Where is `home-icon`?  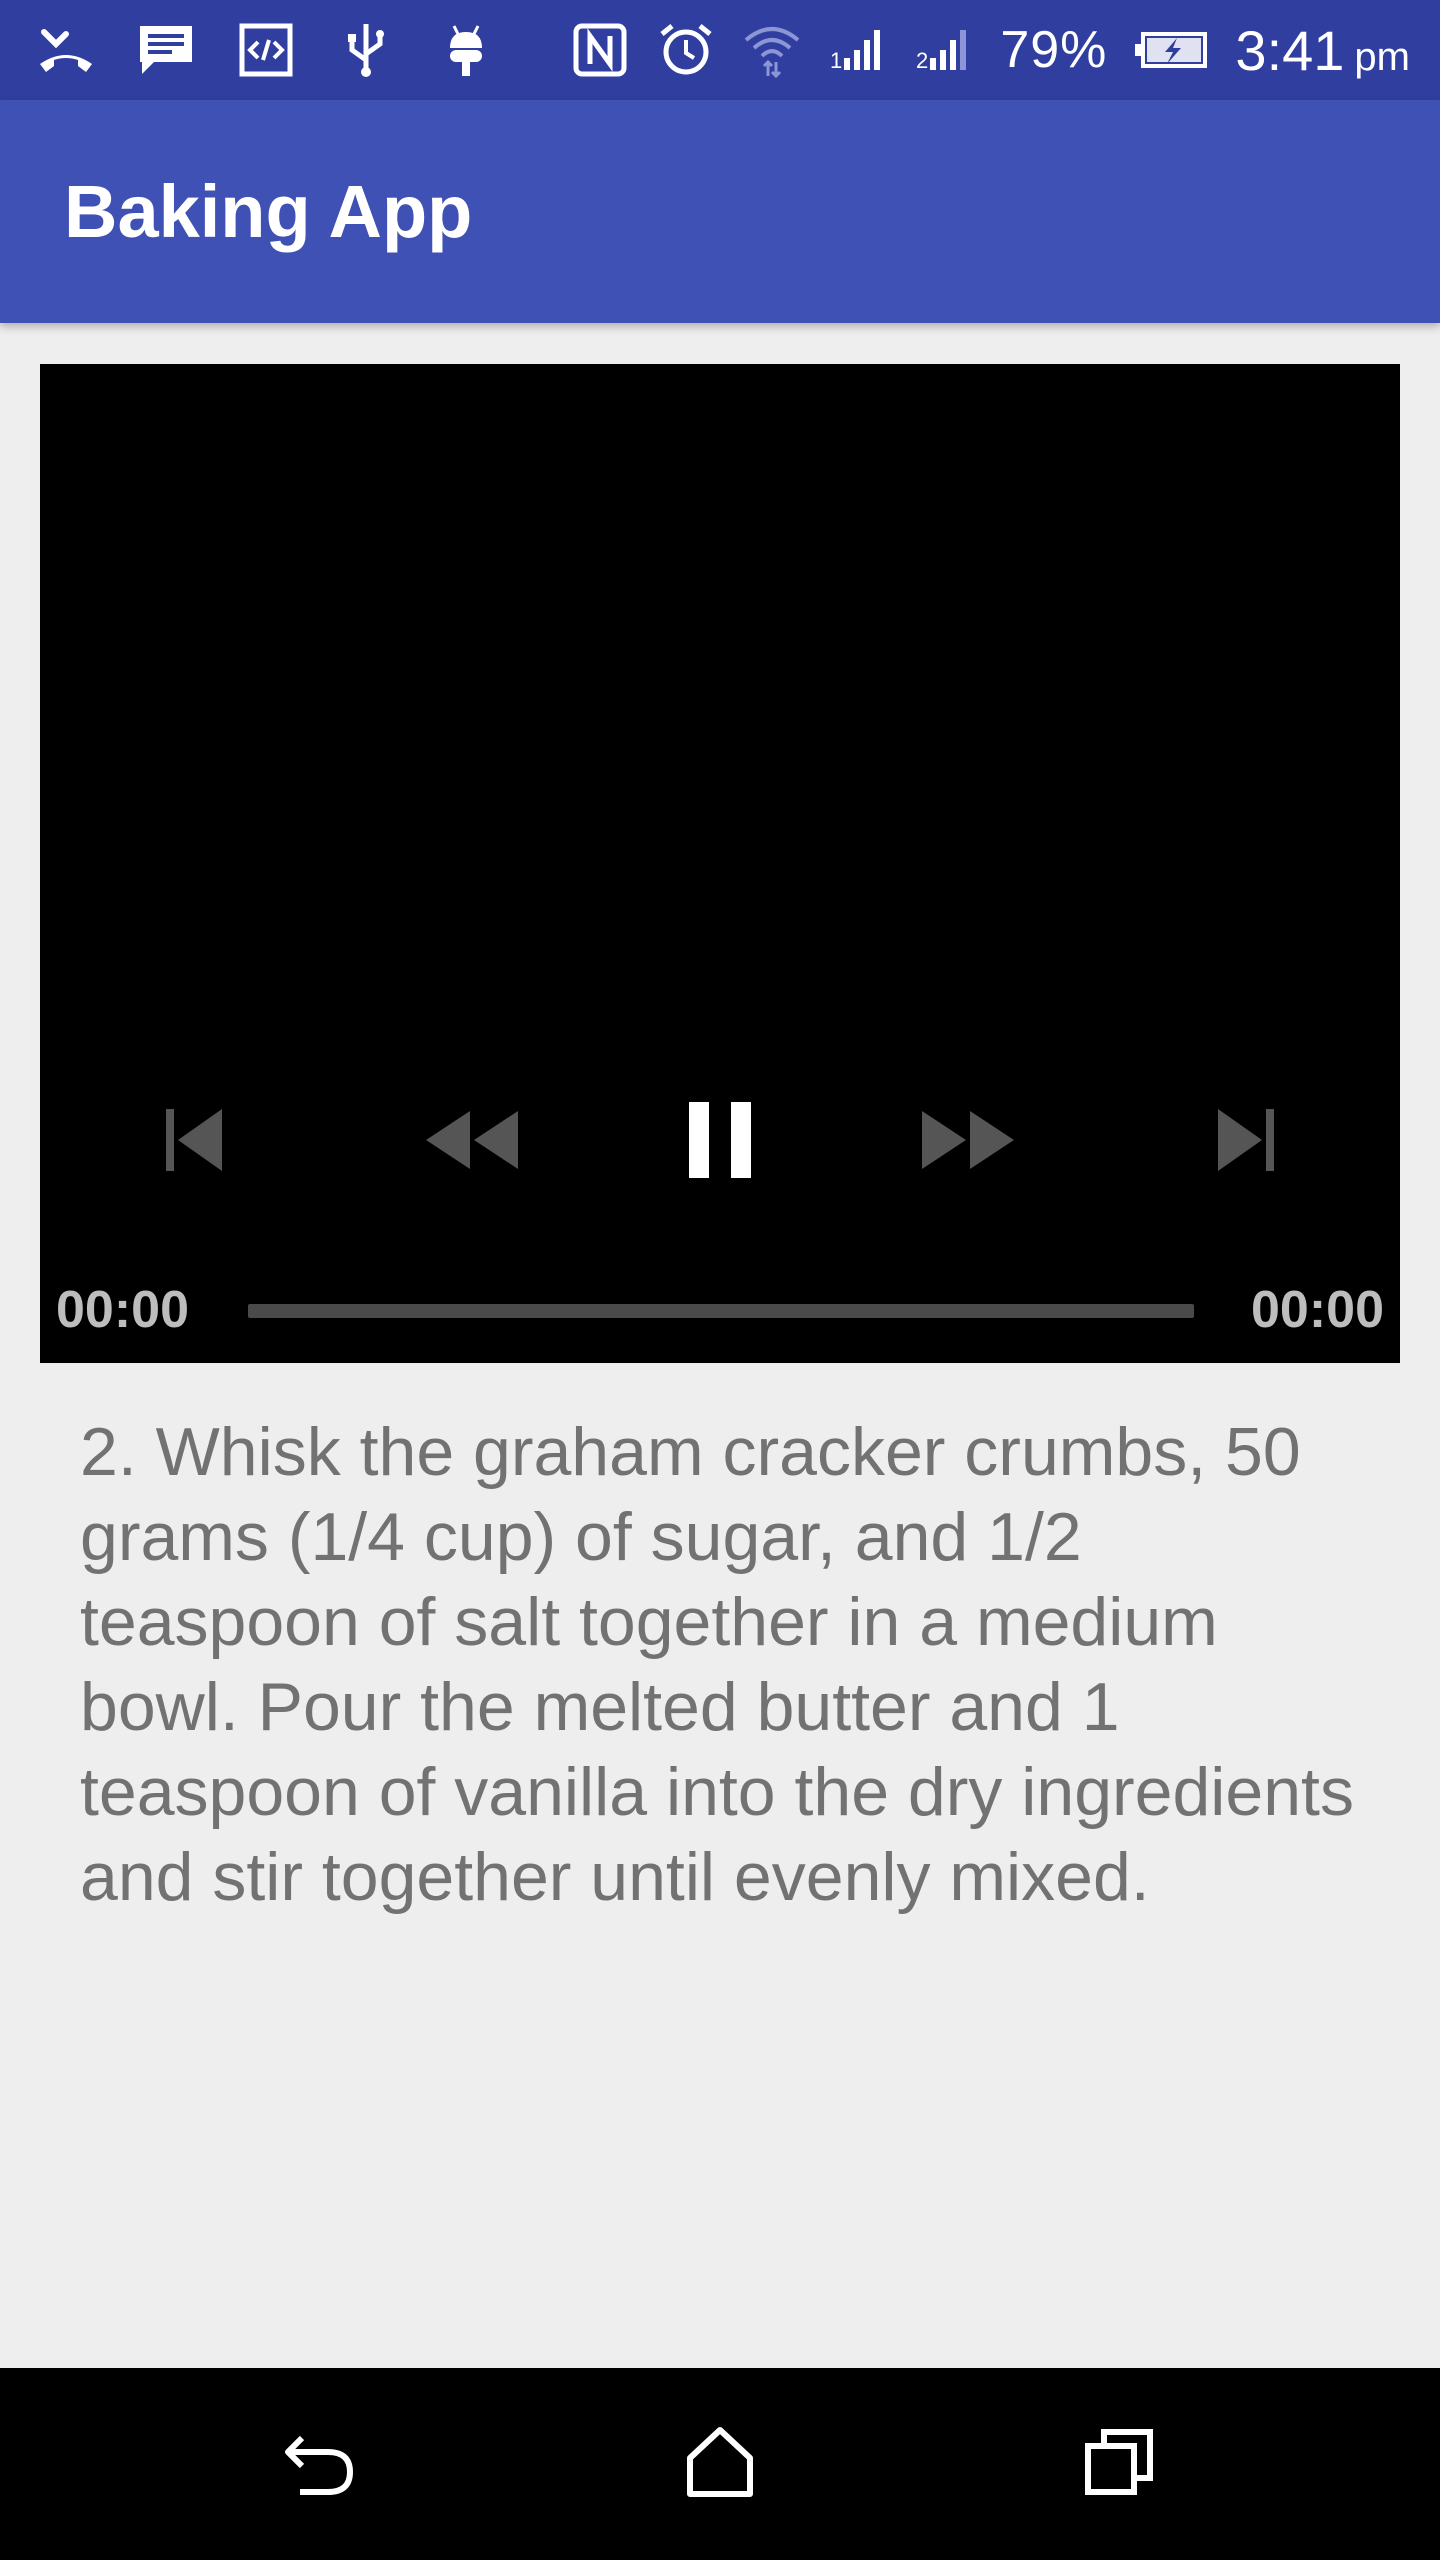
home-icon is located at coordinates (720, 2464).